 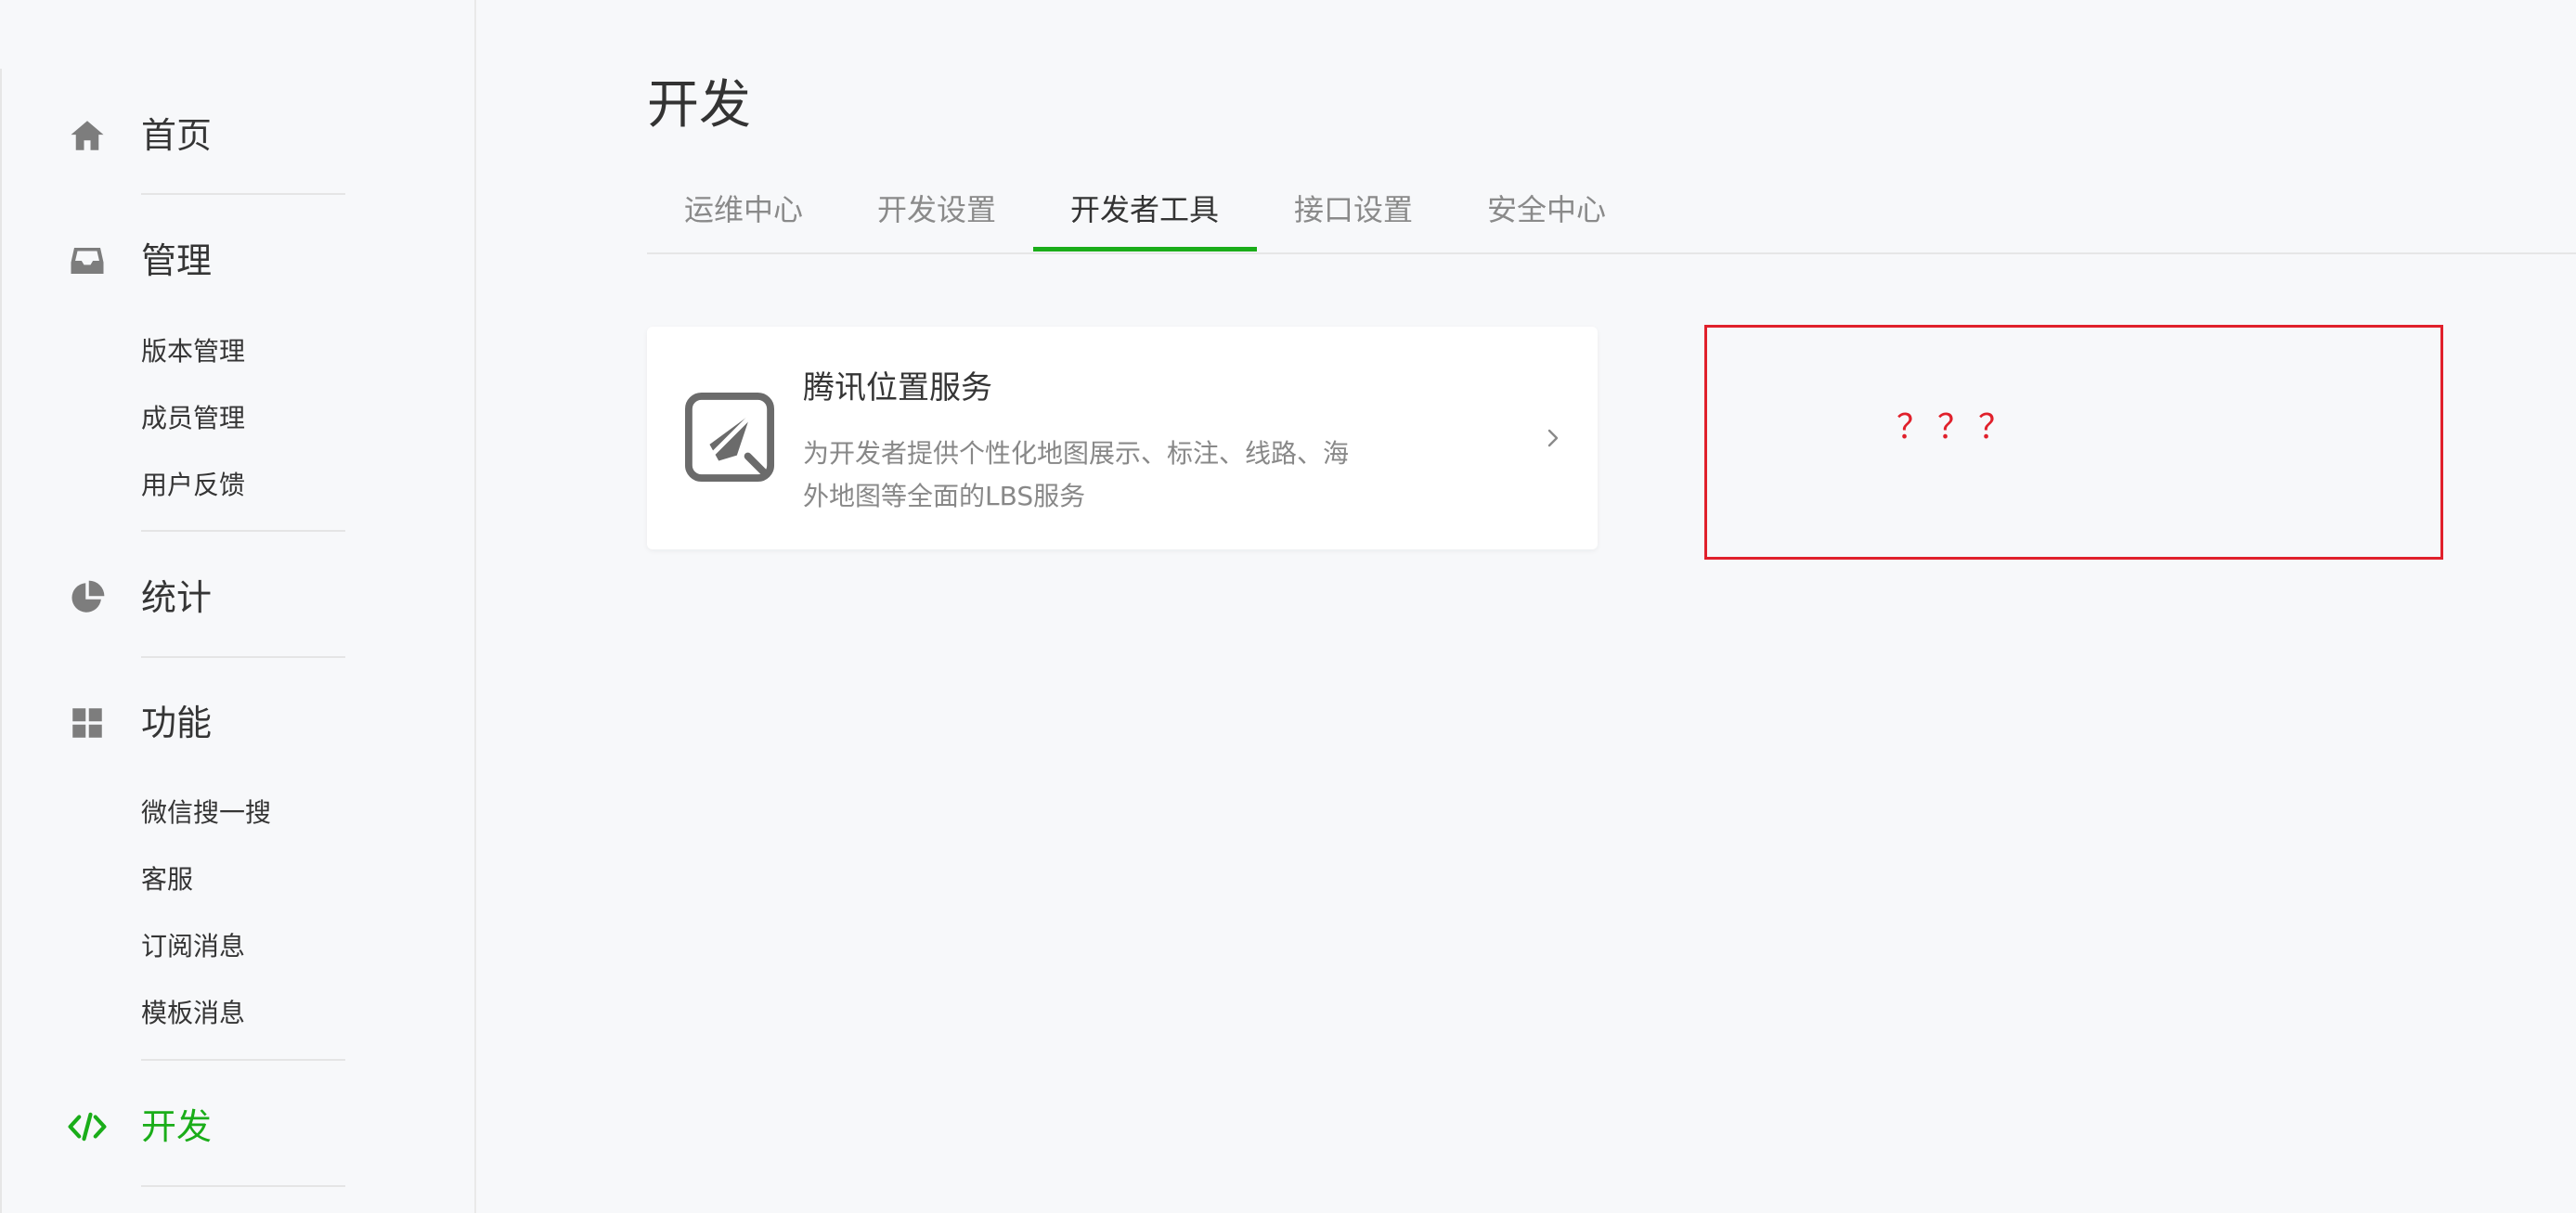 What do you see at coordinates (177, 260) in the screenshot?
I see `sidebar-item-label: 管理` at bounding box center [177, 260].